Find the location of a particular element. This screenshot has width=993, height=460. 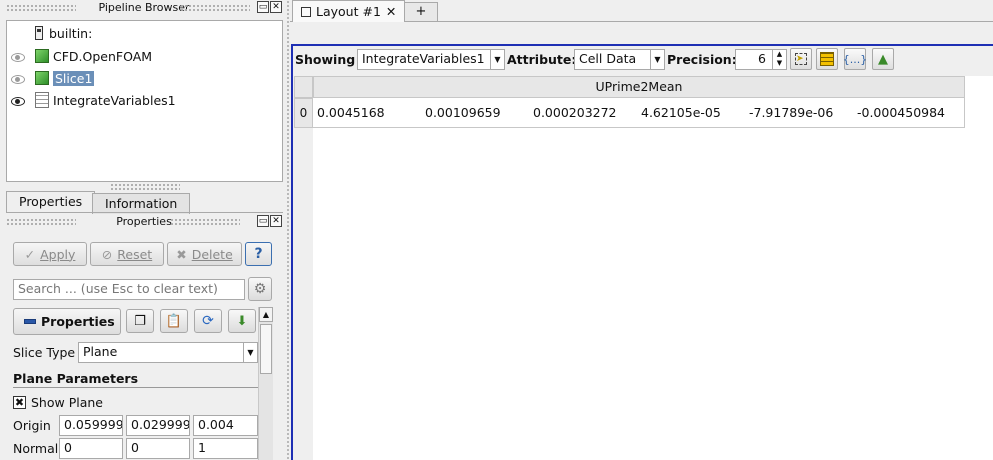

pipeline-item-cfd-openfoam: CFD.OpenFOAM is located at coordinates (93, 56).